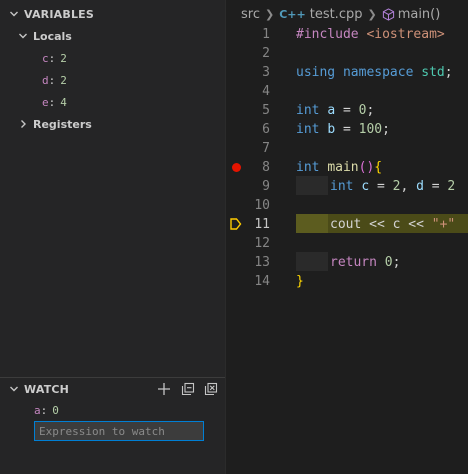 This screenshot has width=468, height=474. I want to click on code-line: int a = 0;, so click(335, 110).